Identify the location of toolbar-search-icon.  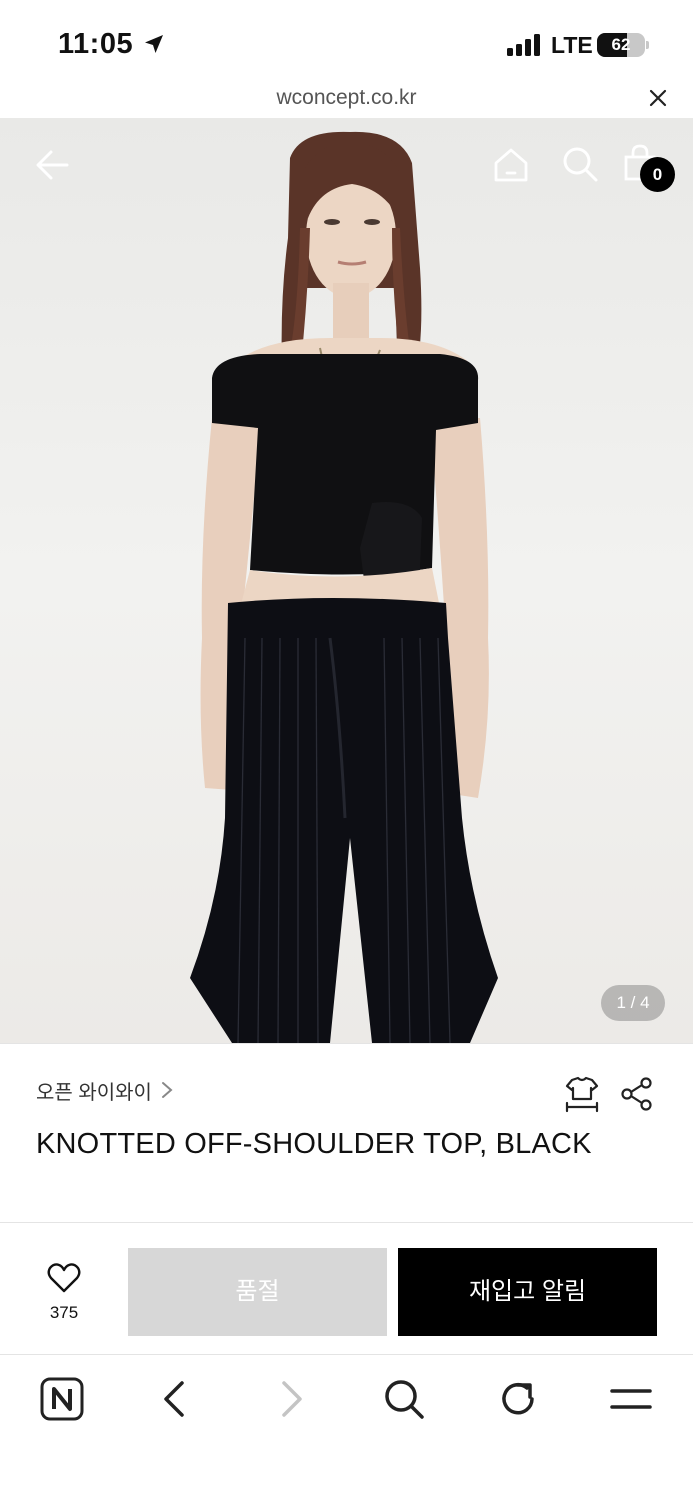
(404, 1399).